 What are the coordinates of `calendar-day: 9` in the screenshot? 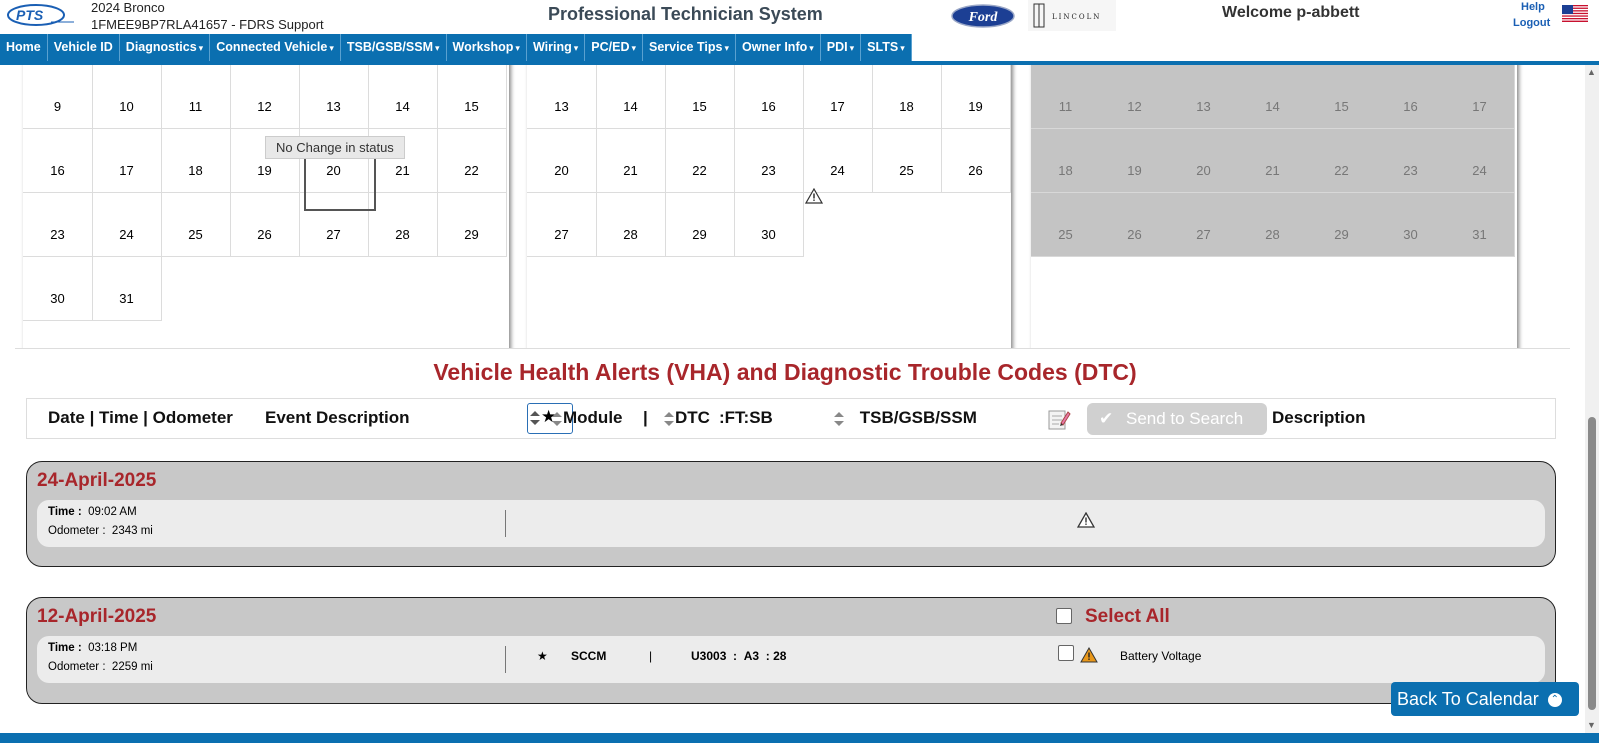 It's located at (58, 97).